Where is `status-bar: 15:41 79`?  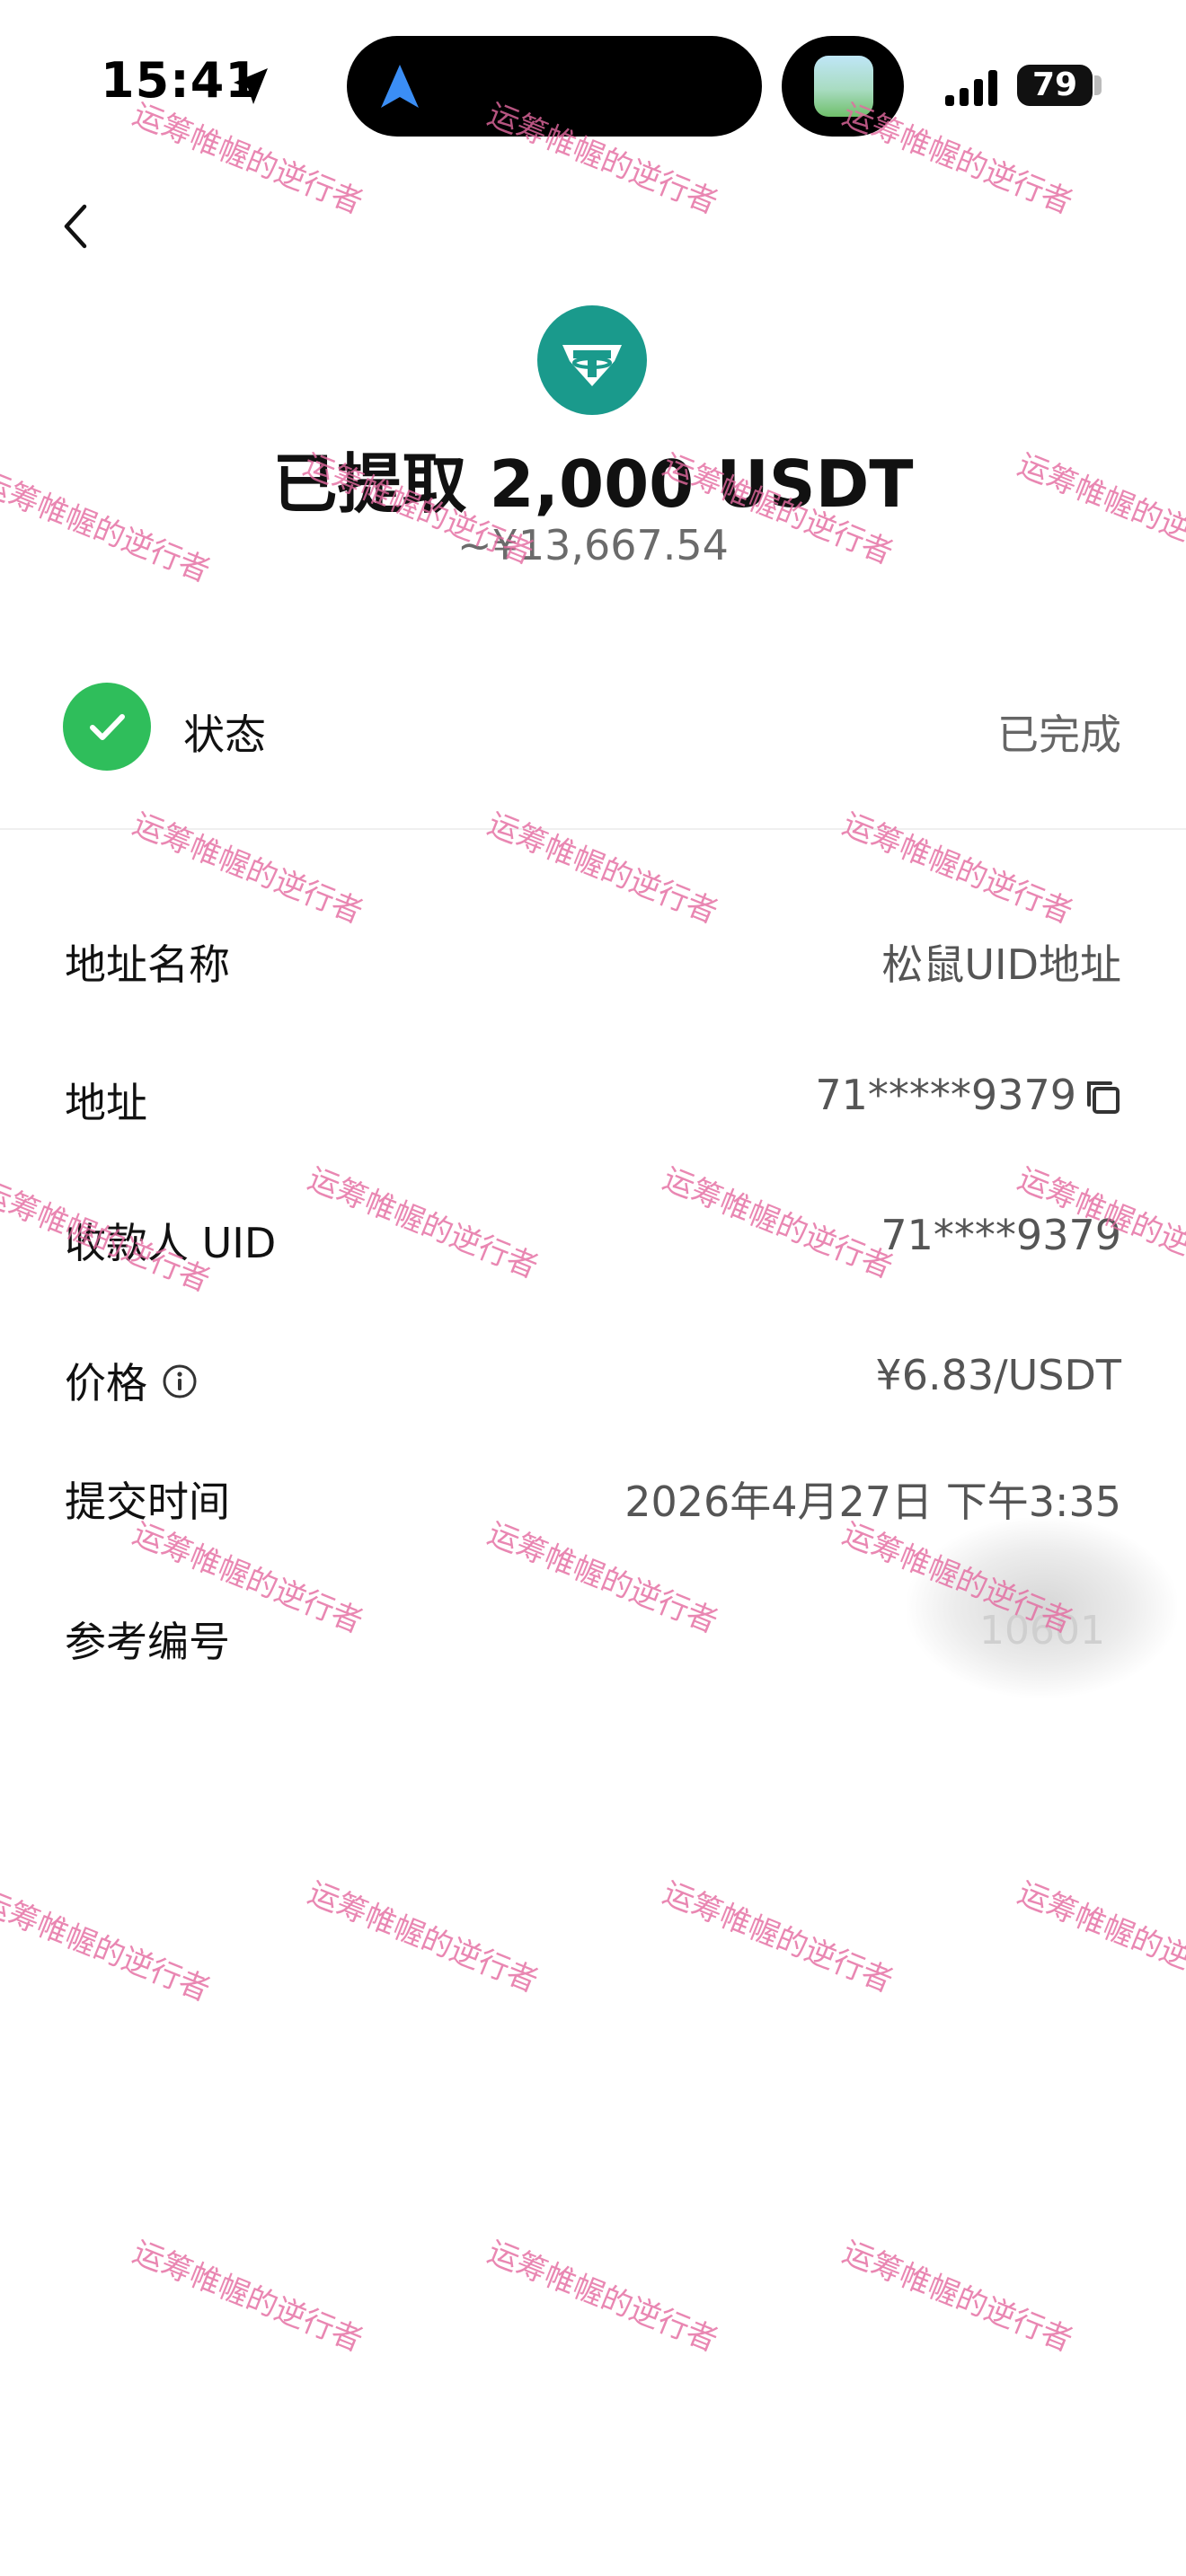
status-bar: 15:41 79 is located at coordinates (593, 85).